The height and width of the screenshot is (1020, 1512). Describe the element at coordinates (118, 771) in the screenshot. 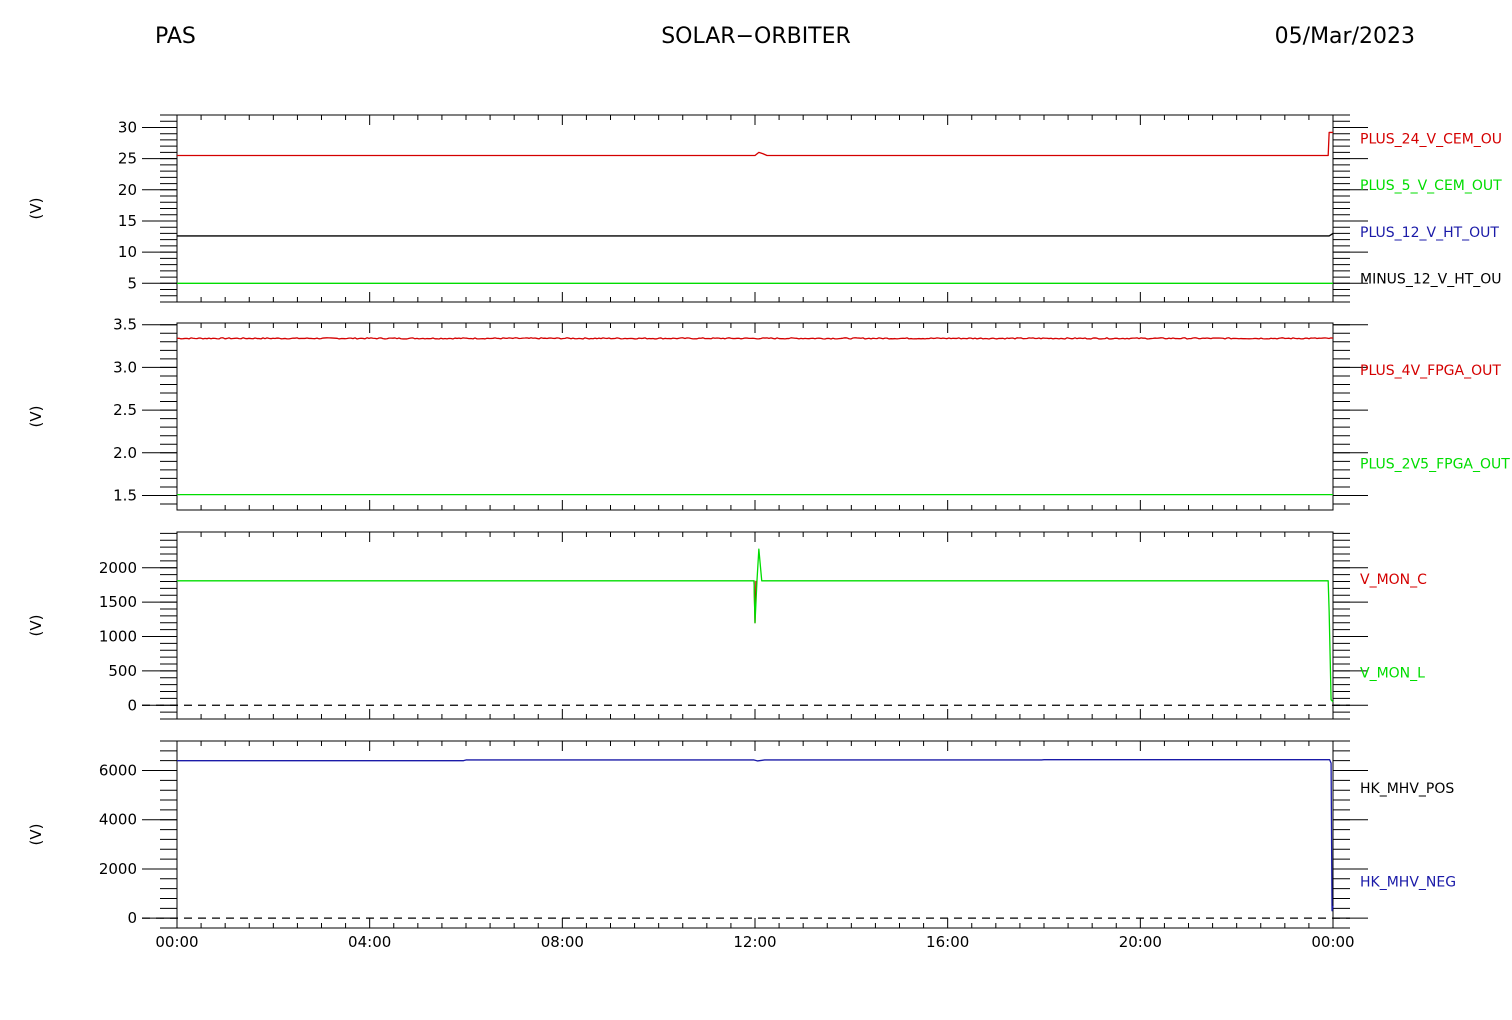

I see `y-tick-label: 6000` at that location.